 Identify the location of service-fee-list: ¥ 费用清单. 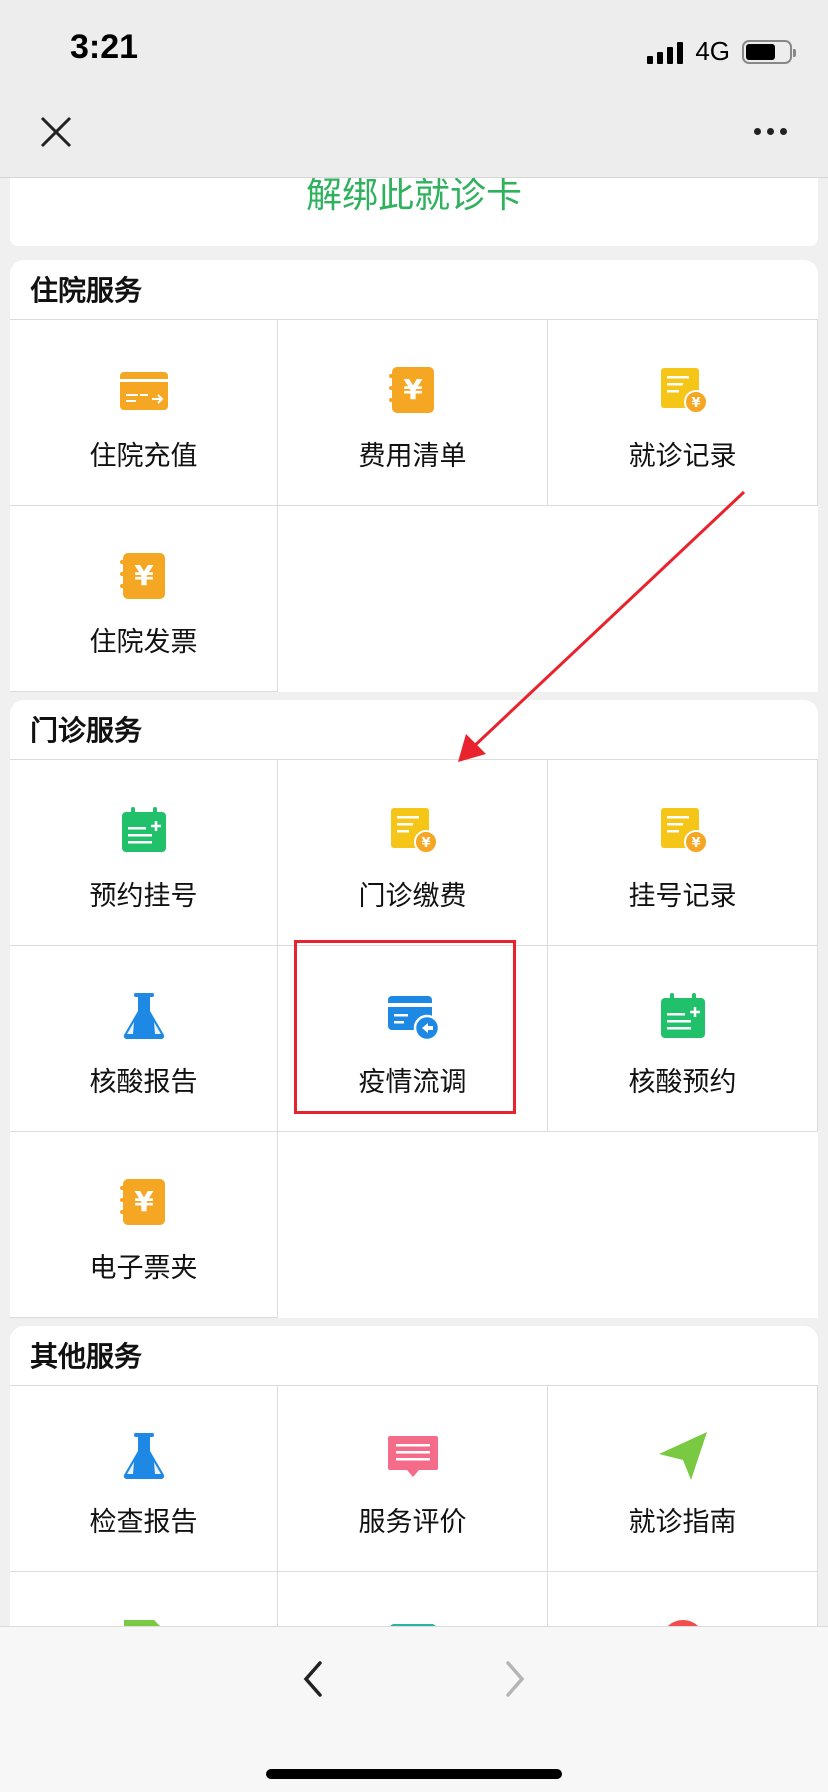
(413, 413).